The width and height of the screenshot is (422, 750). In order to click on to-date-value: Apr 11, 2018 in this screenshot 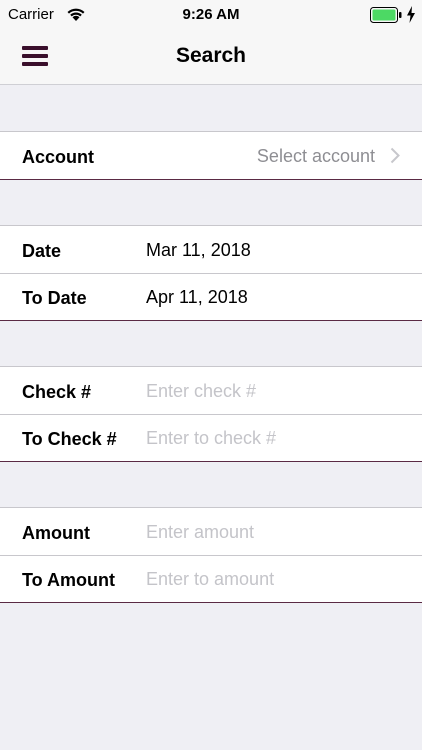, I will do `click(197, 297)`.